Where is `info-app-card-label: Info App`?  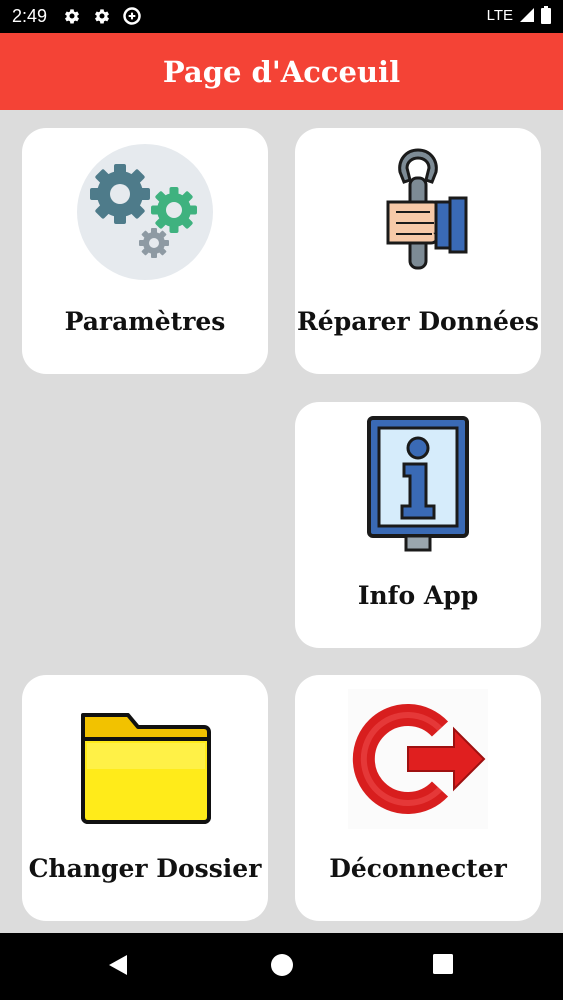 info-app-card-label: Info App is located at coordinates (418, 595).